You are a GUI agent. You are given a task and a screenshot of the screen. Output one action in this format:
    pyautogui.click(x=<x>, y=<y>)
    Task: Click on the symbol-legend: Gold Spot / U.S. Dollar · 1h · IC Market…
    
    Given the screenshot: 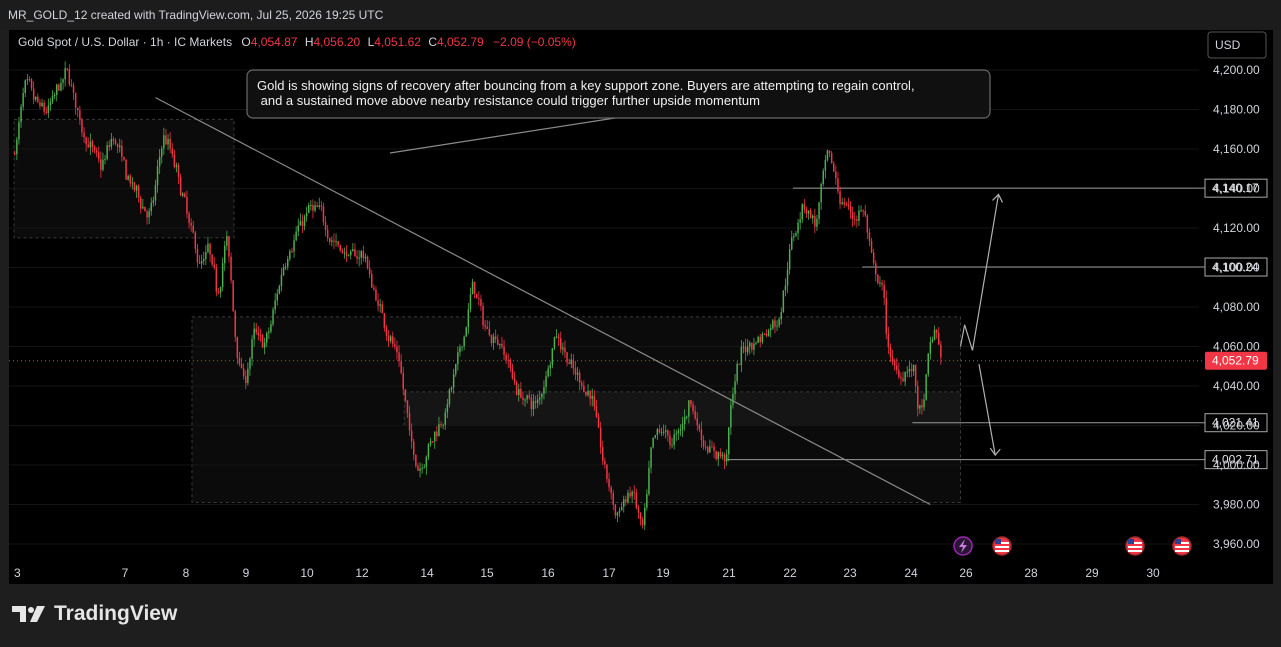 What is the action you would take?
    pyautogui.click(x=297, y=42)
    